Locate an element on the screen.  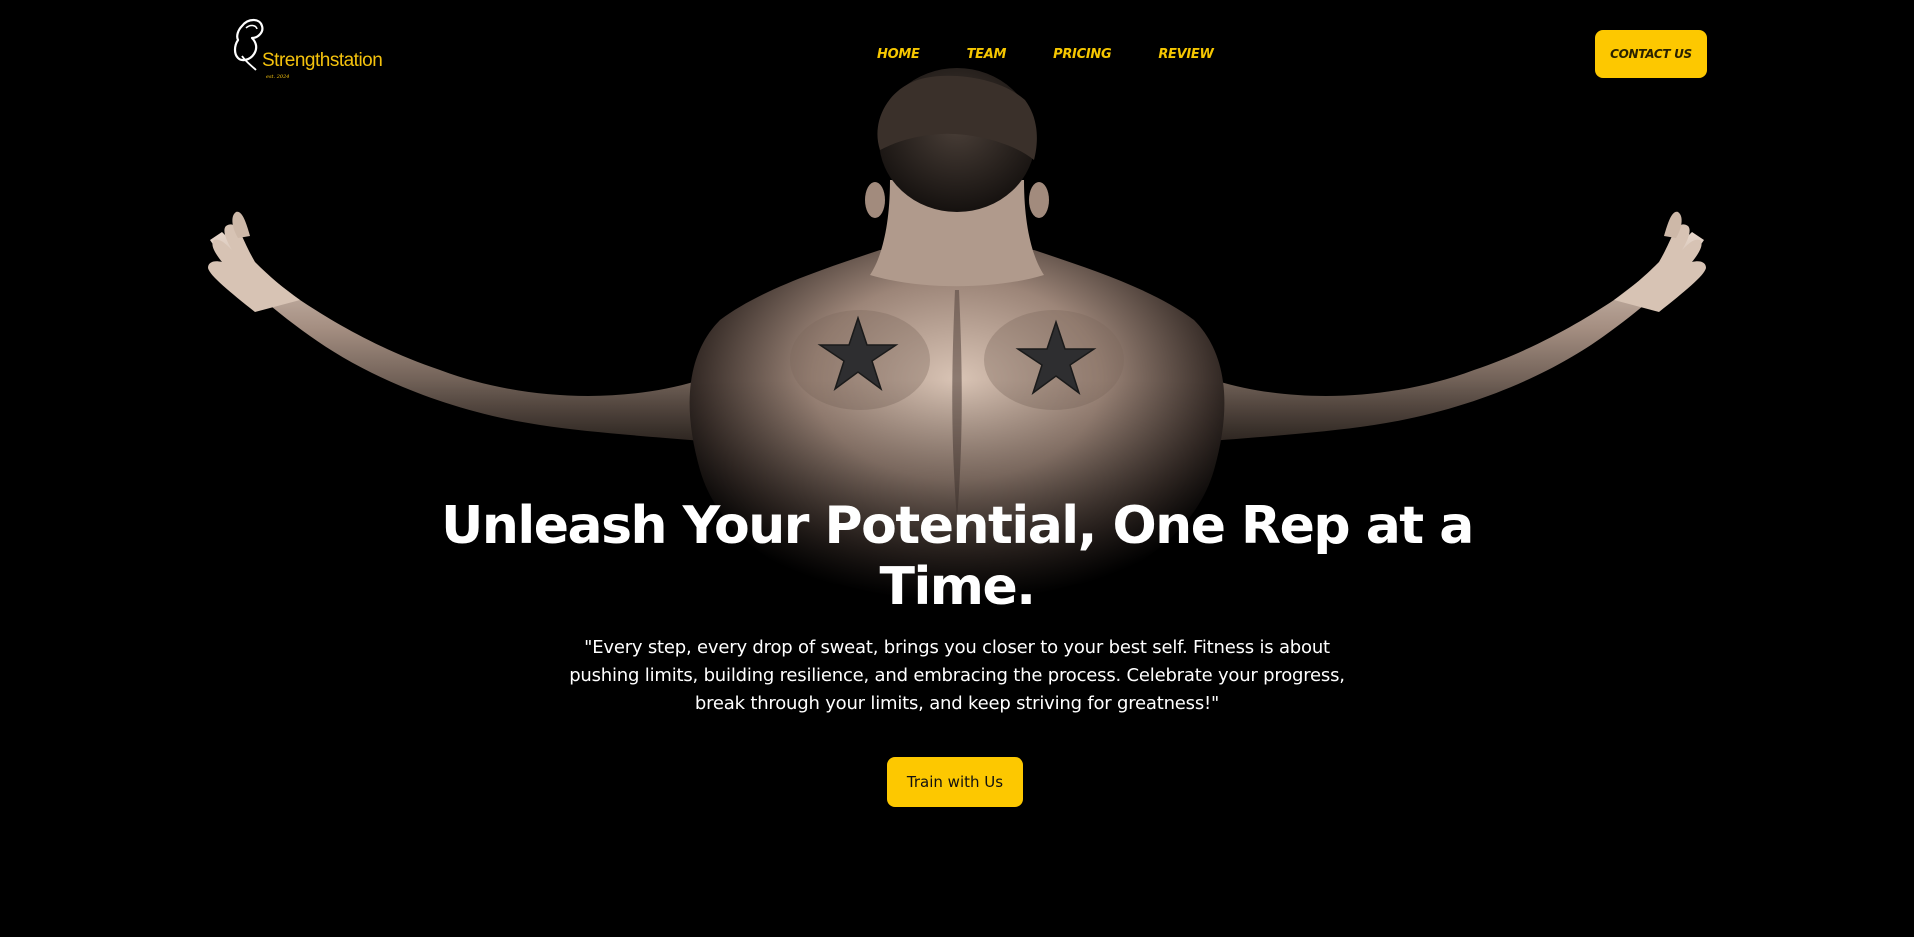
nav-team-link: Team is located at coordinates (987, 55).